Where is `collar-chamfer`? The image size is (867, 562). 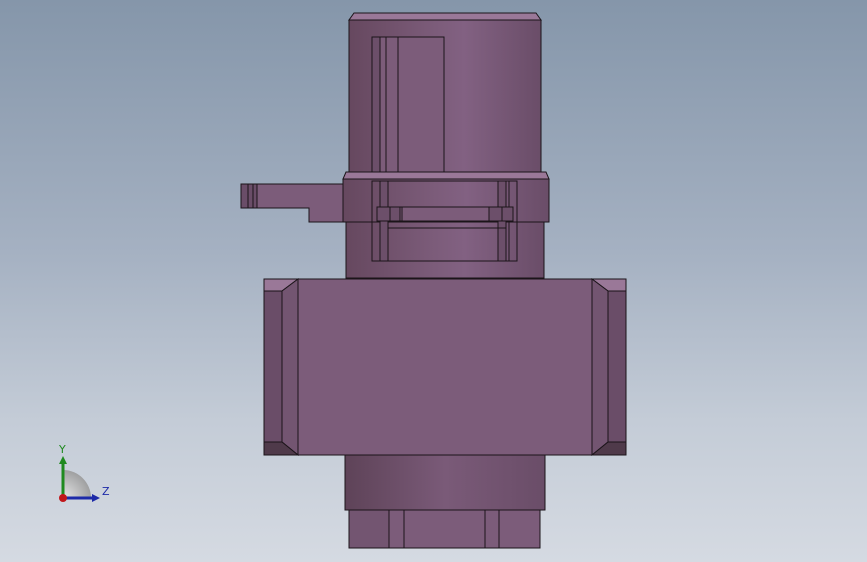 collar-chamfer is located at coordinates (446, 175).